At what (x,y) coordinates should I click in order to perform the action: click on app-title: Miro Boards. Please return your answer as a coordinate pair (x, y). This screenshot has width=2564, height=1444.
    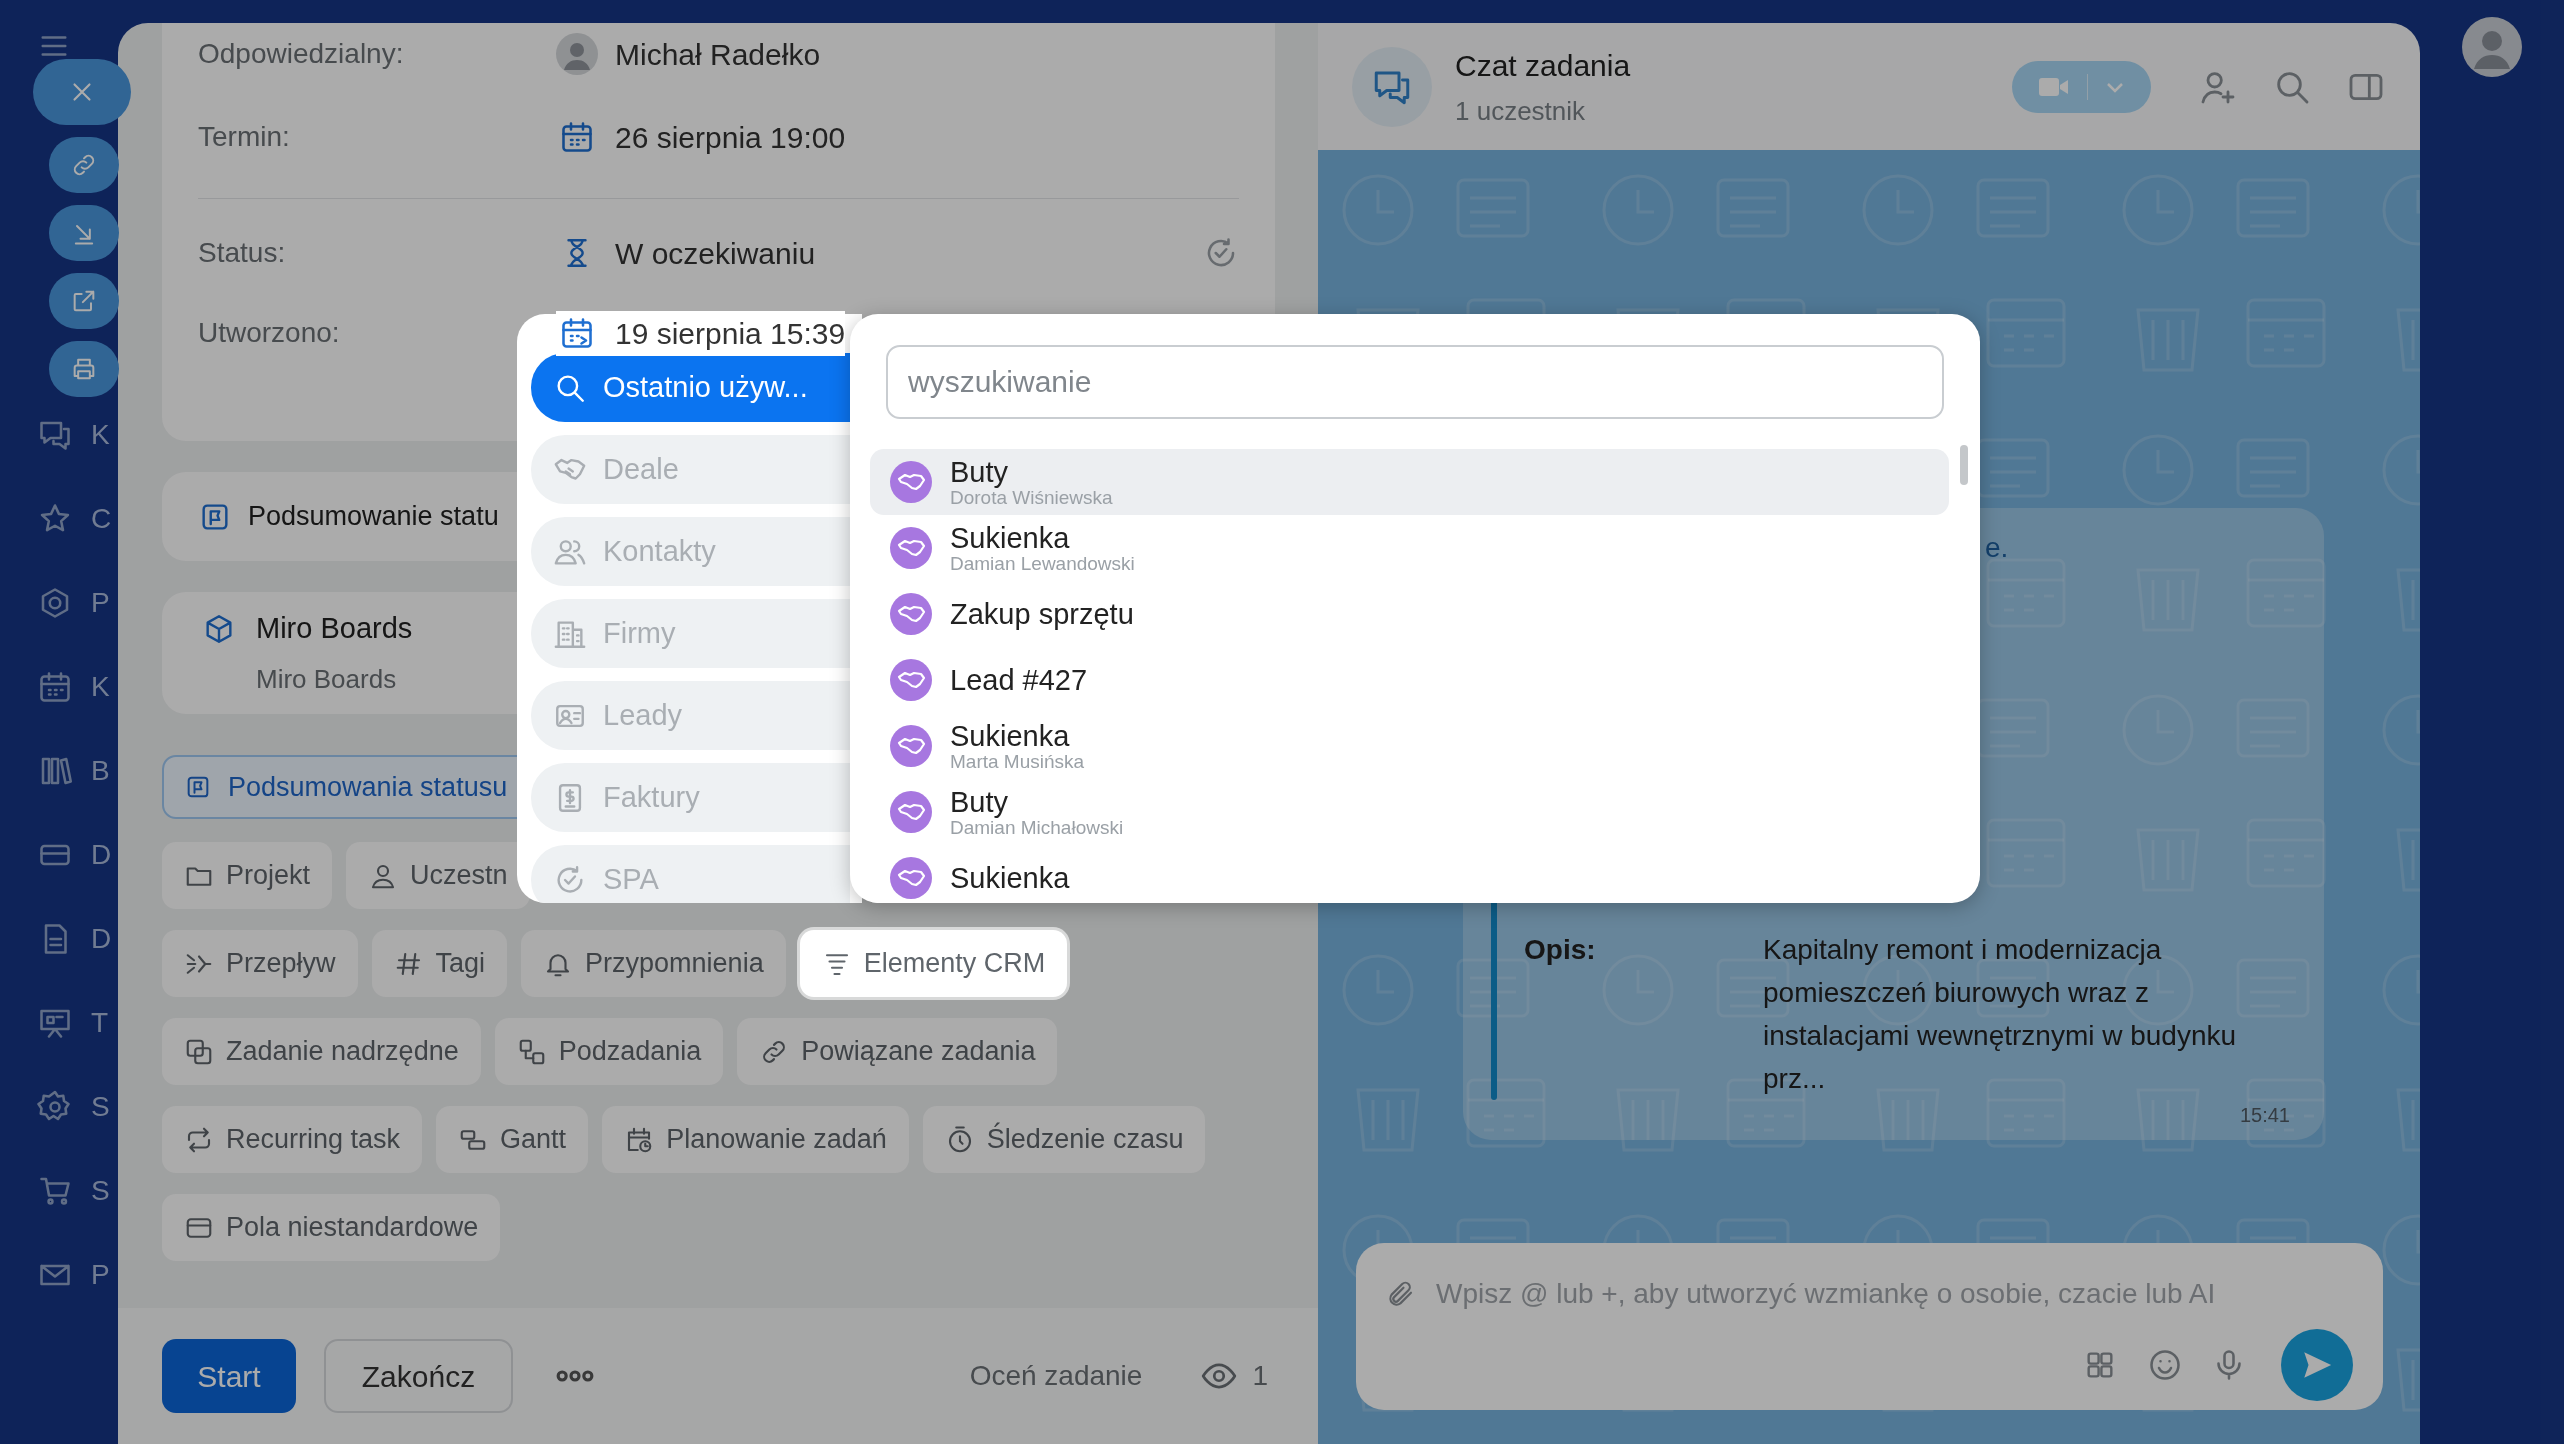
    Looking at the image, I should click on (334, 628).